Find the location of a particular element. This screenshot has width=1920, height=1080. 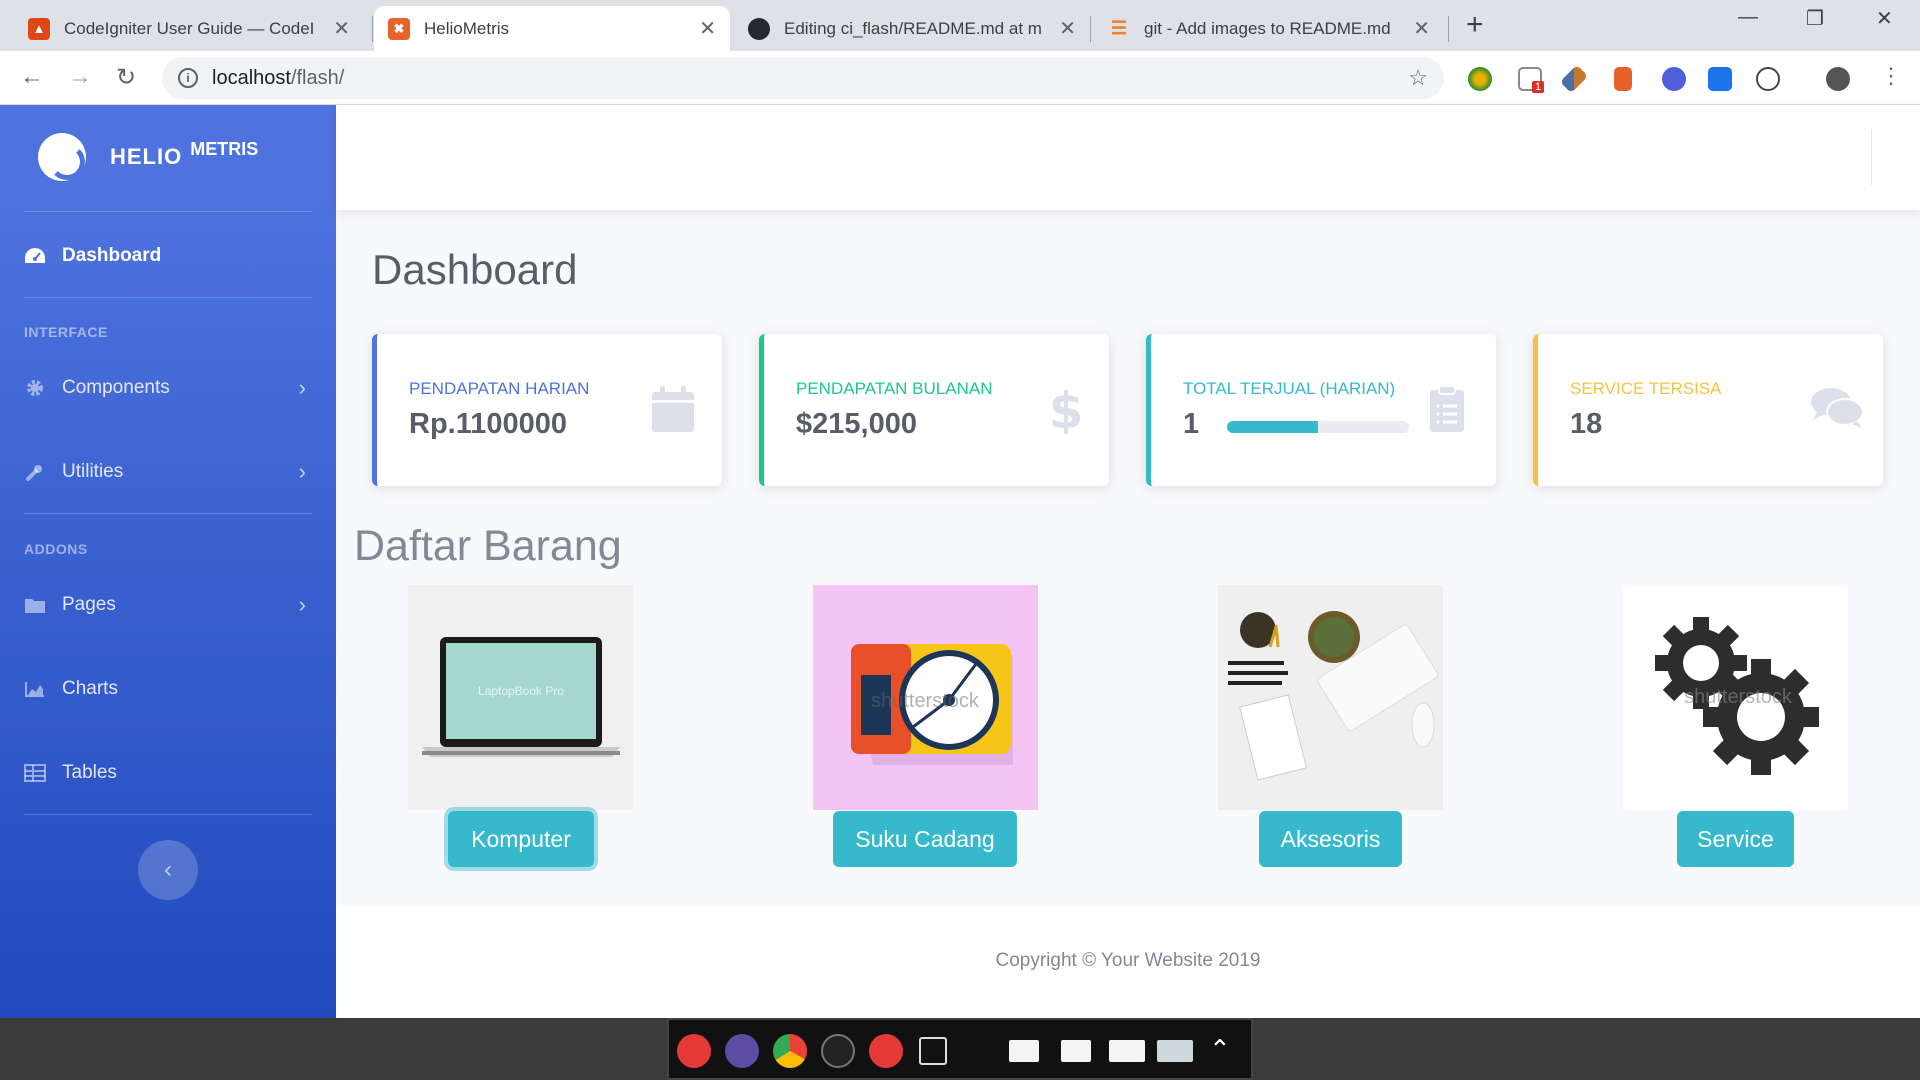

browser-tab: ☰ git - Add images to README.md ✕ is located at coordinates (1269, 28).